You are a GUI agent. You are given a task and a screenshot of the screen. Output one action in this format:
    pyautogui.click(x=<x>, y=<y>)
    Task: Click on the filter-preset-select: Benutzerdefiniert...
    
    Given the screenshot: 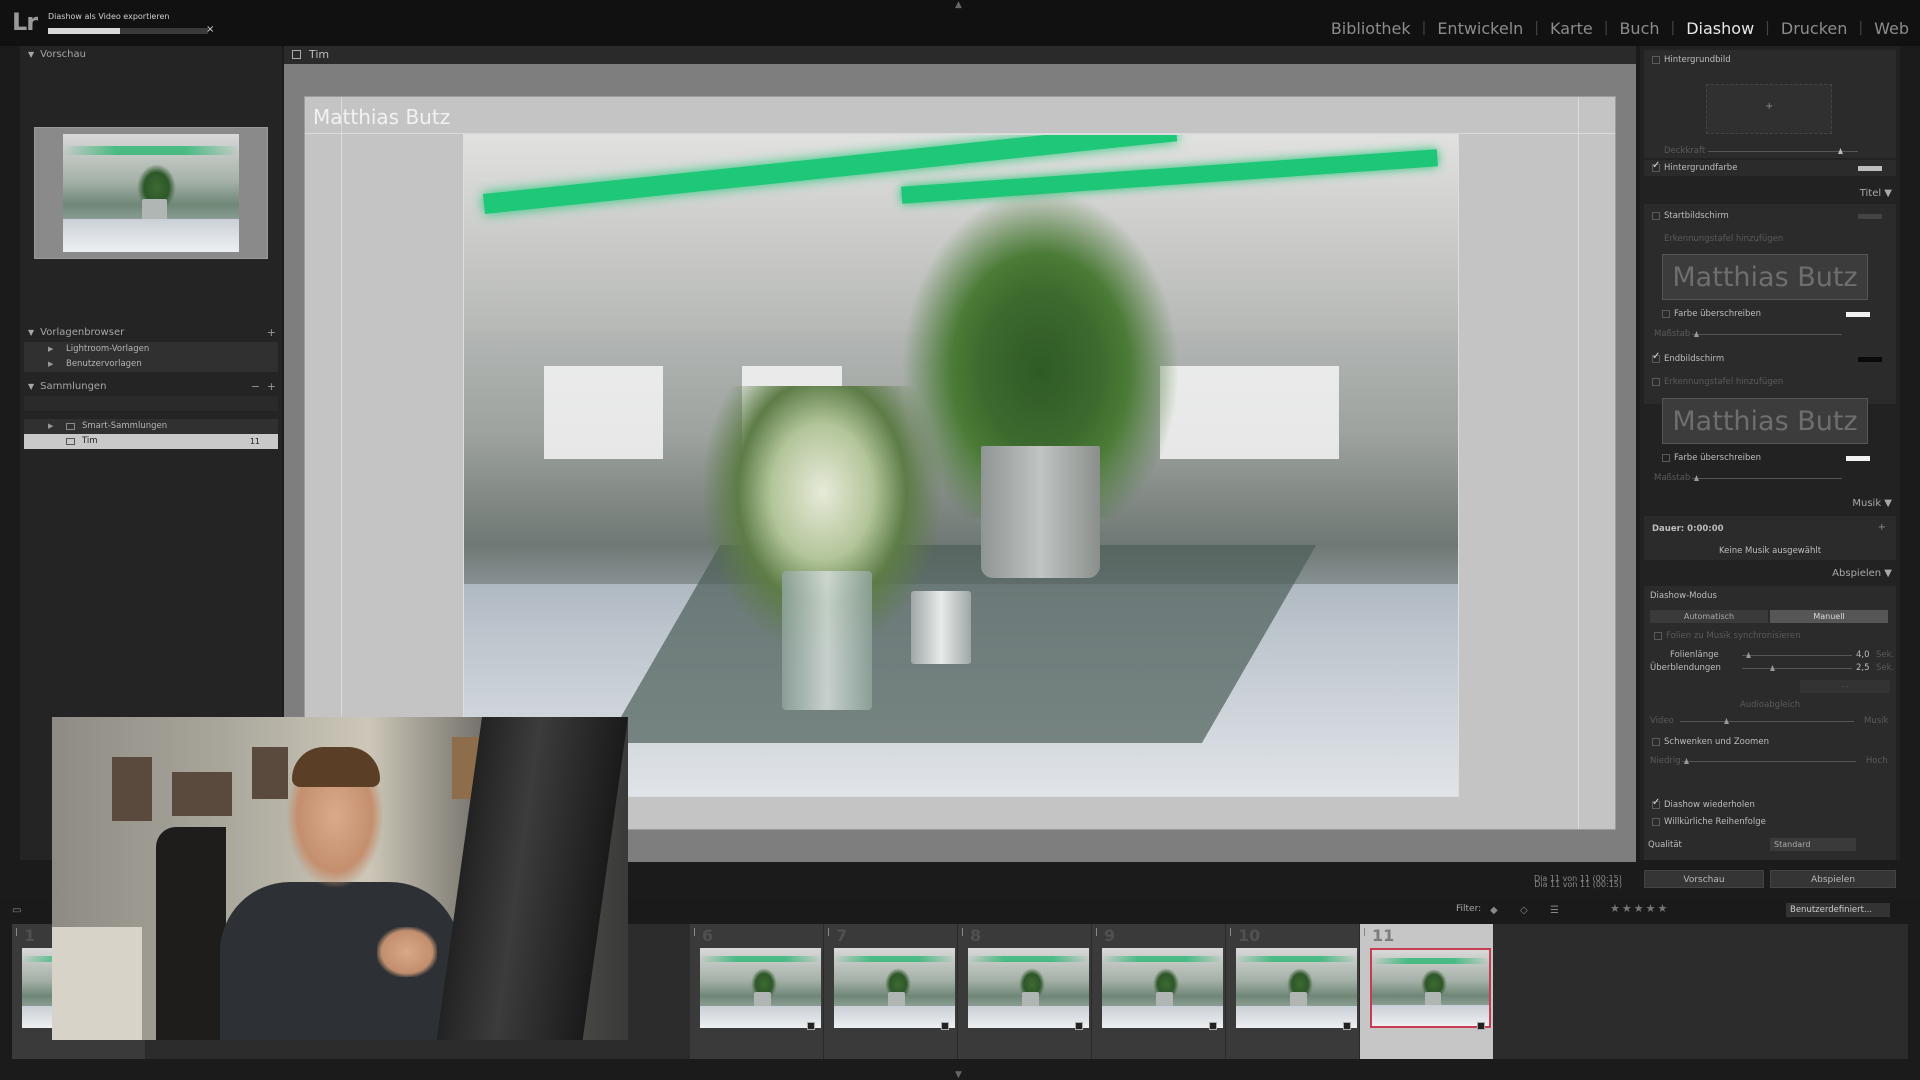 What is the action you would take?
    pyautogui.click(x=1838, y=910)
    